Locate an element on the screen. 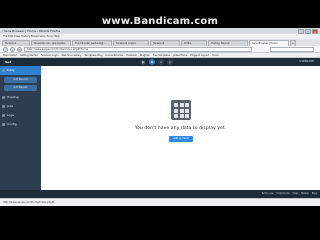 The width and height of the screenshot is (320, 240). home-icon: ⌂ is located at coordinates (161, 62).